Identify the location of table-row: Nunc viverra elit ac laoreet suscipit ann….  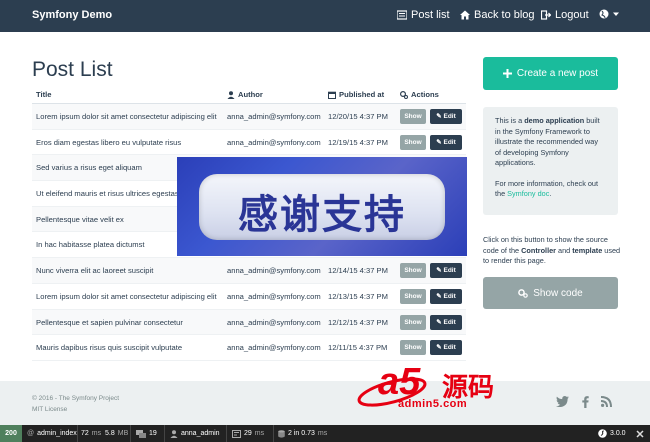
(249, 271).